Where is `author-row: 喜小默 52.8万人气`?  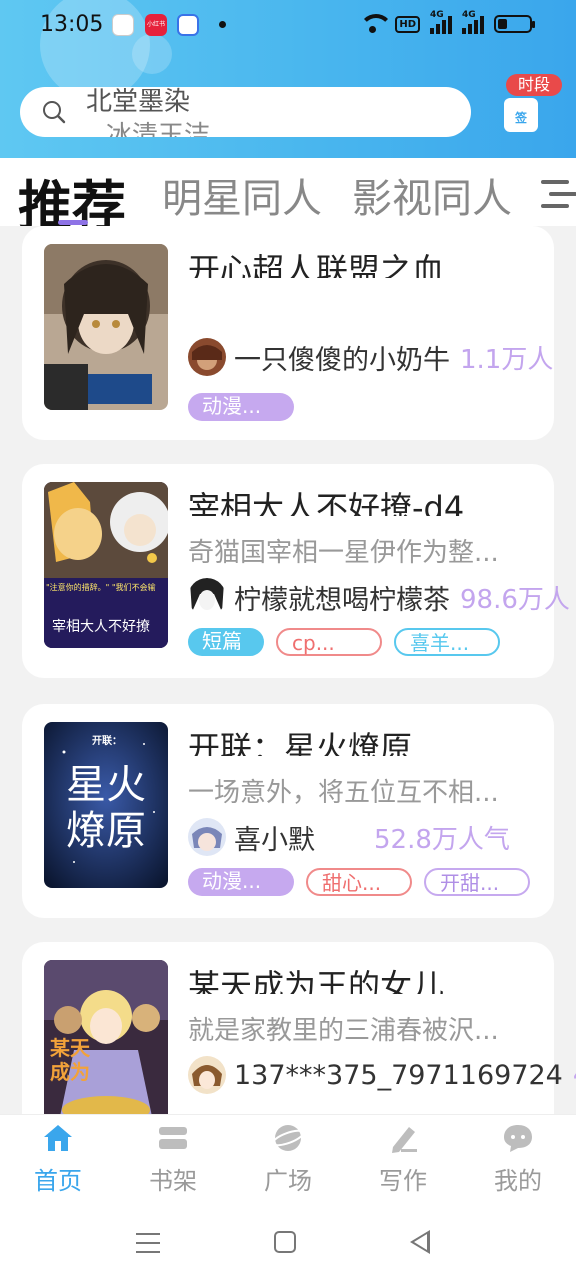 author-row: 喜小默 52.8万人气 is located at coordinates (349, 837).